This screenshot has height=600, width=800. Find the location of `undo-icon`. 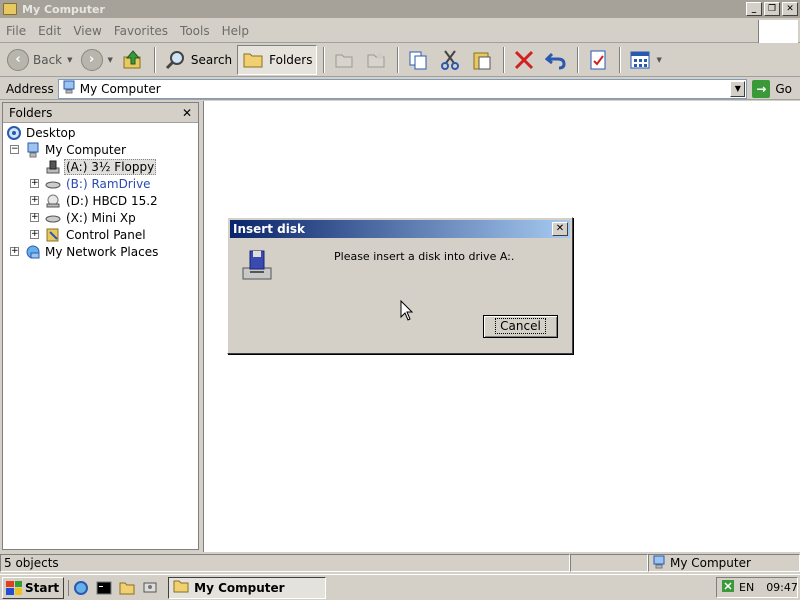

undo-icon is located at coordinates (556, 60).